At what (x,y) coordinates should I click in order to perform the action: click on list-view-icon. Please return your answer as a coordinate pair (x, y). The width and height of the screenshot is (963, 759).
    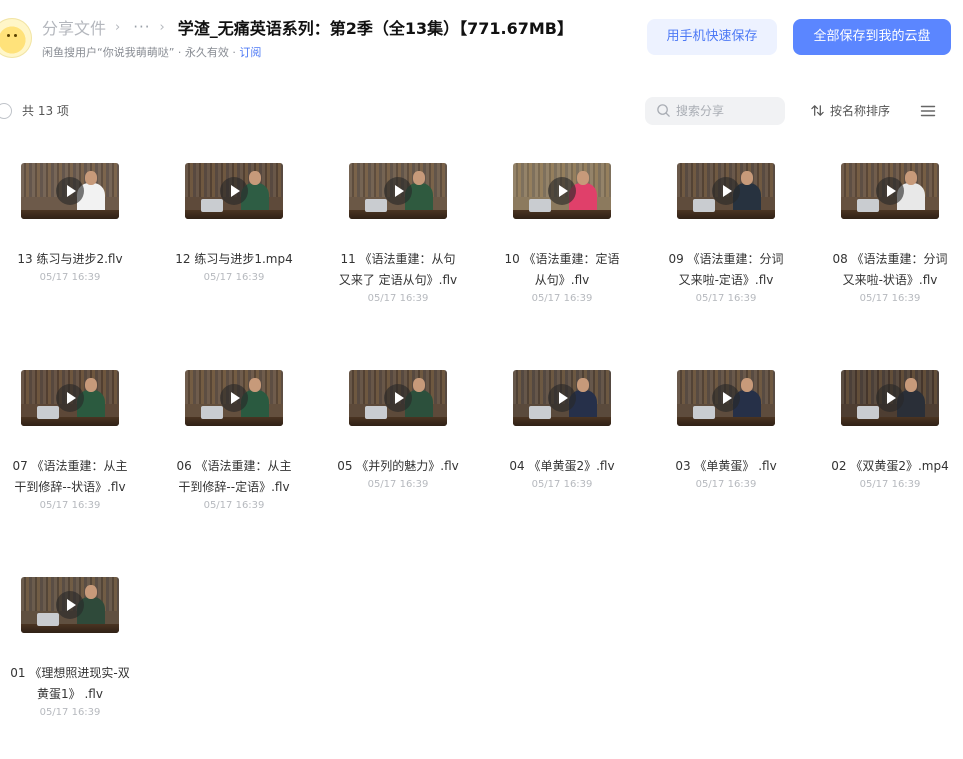
    Looking at the image, I should click on (928, 111).